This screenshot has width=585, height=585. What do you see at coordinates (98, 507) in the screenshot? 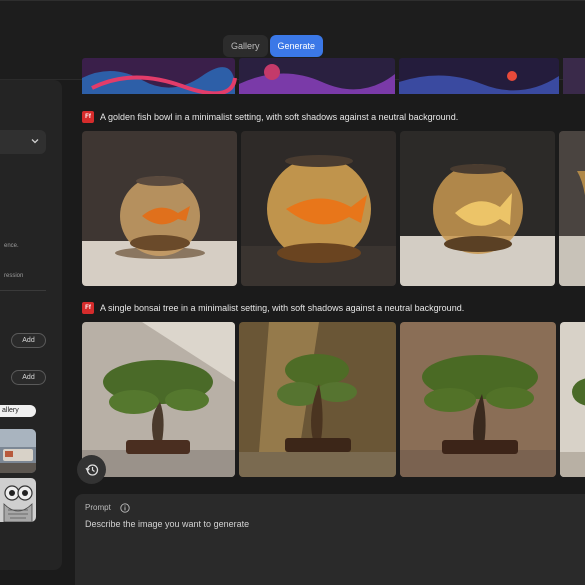
I see `prompt-label: Prompt` at bounding box center [98, 507].